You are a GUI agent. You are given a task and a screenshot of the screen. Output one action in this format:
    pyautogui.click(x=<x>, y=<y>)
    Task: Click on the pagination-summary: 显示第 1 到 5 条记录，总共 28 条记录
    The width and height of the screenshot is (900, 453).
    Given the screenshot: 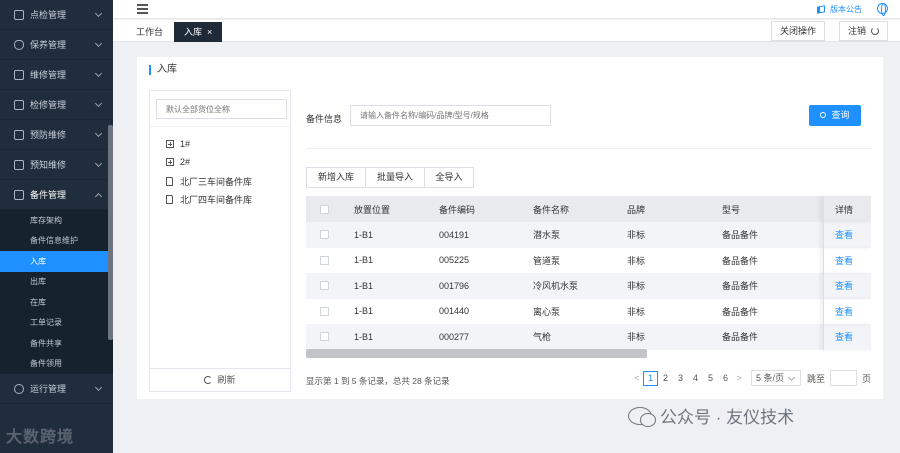 What is the action you would take?
    pyautogui.click(x=378, y=381)
    